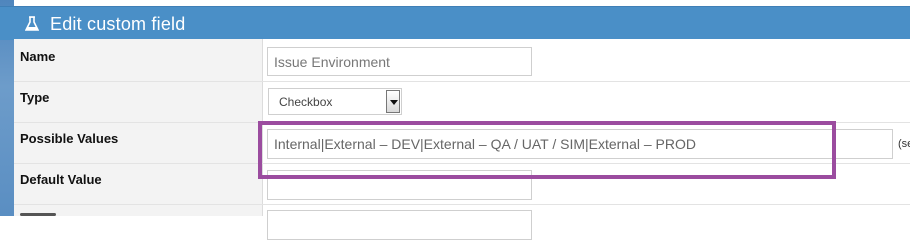  What do you see at coordinates (306, 102) in the screenshot?
I see `type-select-value: Checkbox` at bounding box center [306, 102].